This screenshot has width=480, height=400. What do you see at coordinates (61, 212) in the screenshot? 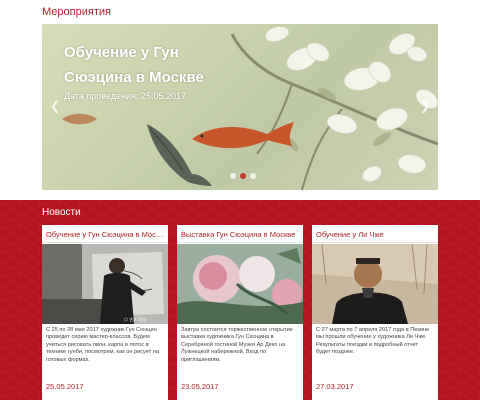
I see `news-section-title: Новости` at bounding box center [61, 212].